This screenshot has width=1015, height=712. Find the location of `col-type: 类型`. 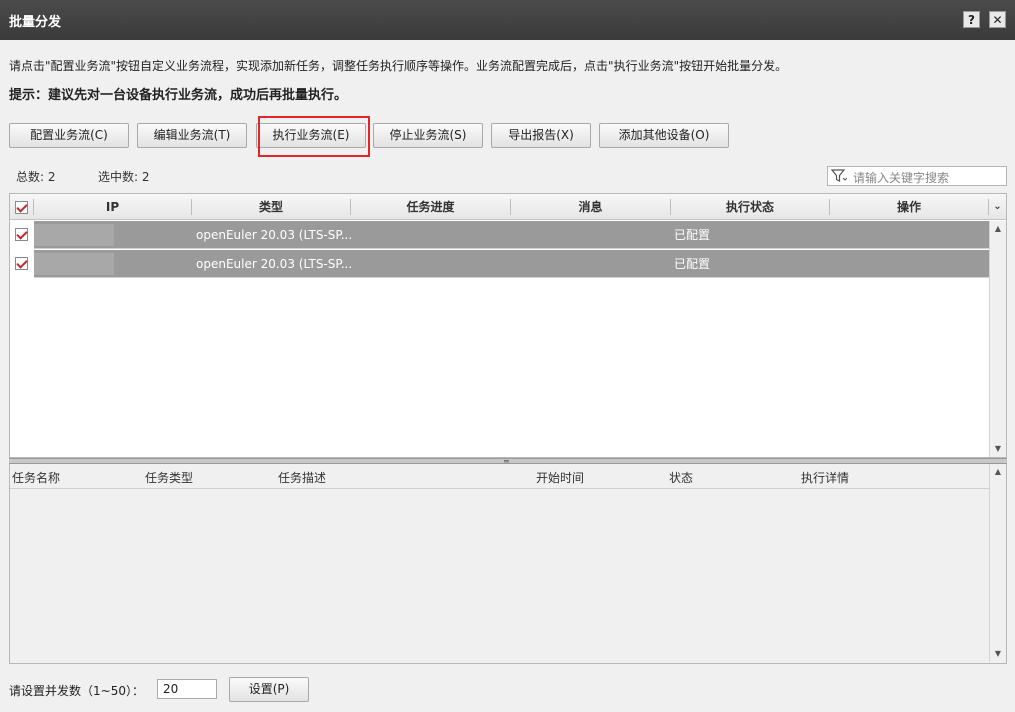

col-type: 类型 is located at coordinates (271, 207).